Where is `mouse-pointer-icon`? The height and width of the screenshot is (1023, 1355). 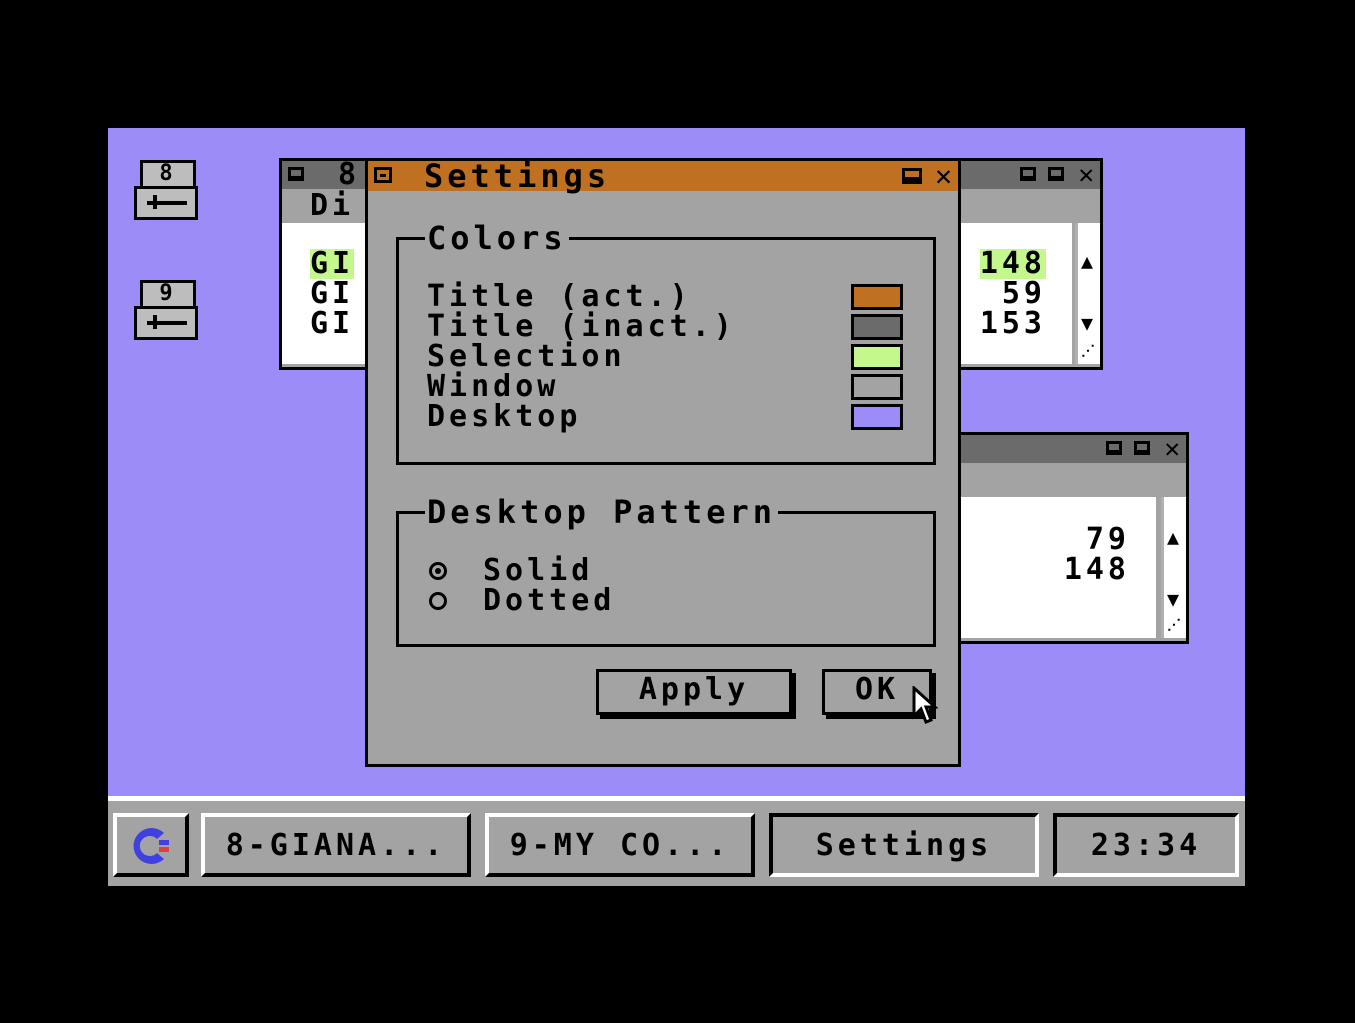 mouse-pointer-icon is located at coordinates (925, 705).